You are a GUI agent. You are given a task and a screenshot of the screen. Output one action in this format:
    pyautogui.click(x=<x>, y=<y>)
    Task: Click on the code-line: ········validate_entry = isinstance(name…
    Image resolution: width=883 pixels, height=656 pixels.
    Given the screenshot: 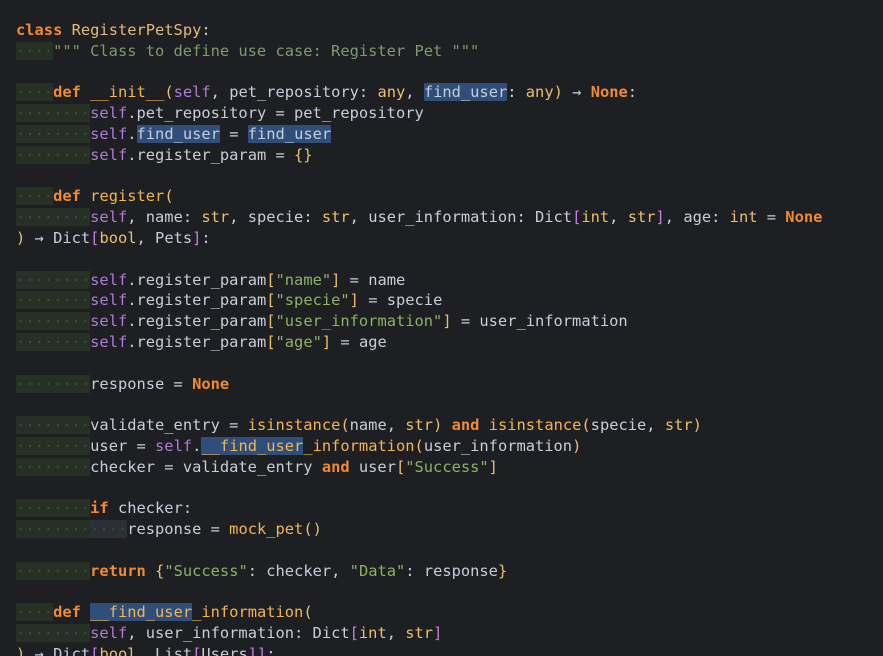 What is the action you would take?
    pyautogui.click(x=449, y=425)
    